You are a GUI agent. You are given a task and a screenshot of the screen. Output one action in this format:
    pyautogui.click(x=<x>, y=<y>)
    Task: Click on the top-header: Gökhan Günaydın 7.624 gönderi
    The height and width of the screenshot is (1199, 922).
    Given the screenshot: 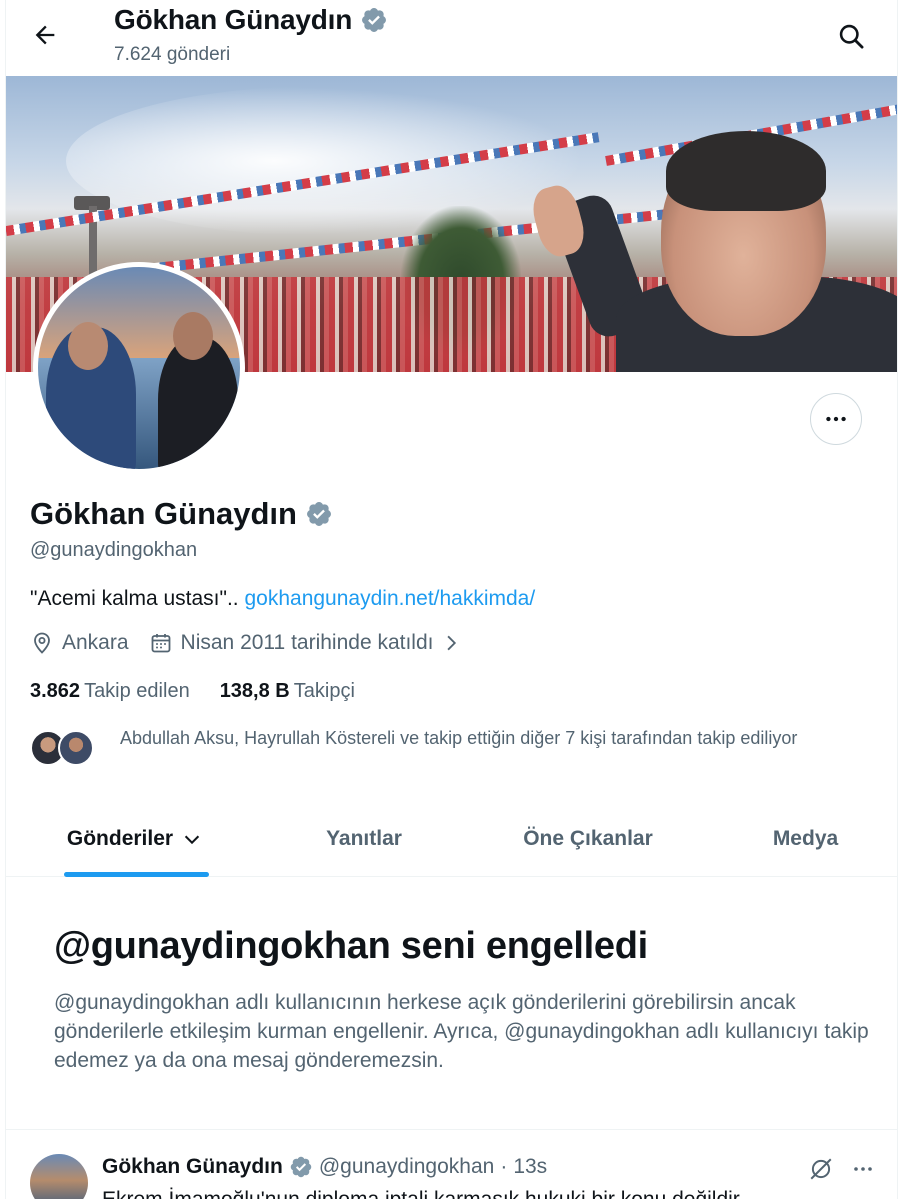 What is the action you would take?
    pyautogui.click(x=451, y=38)
    